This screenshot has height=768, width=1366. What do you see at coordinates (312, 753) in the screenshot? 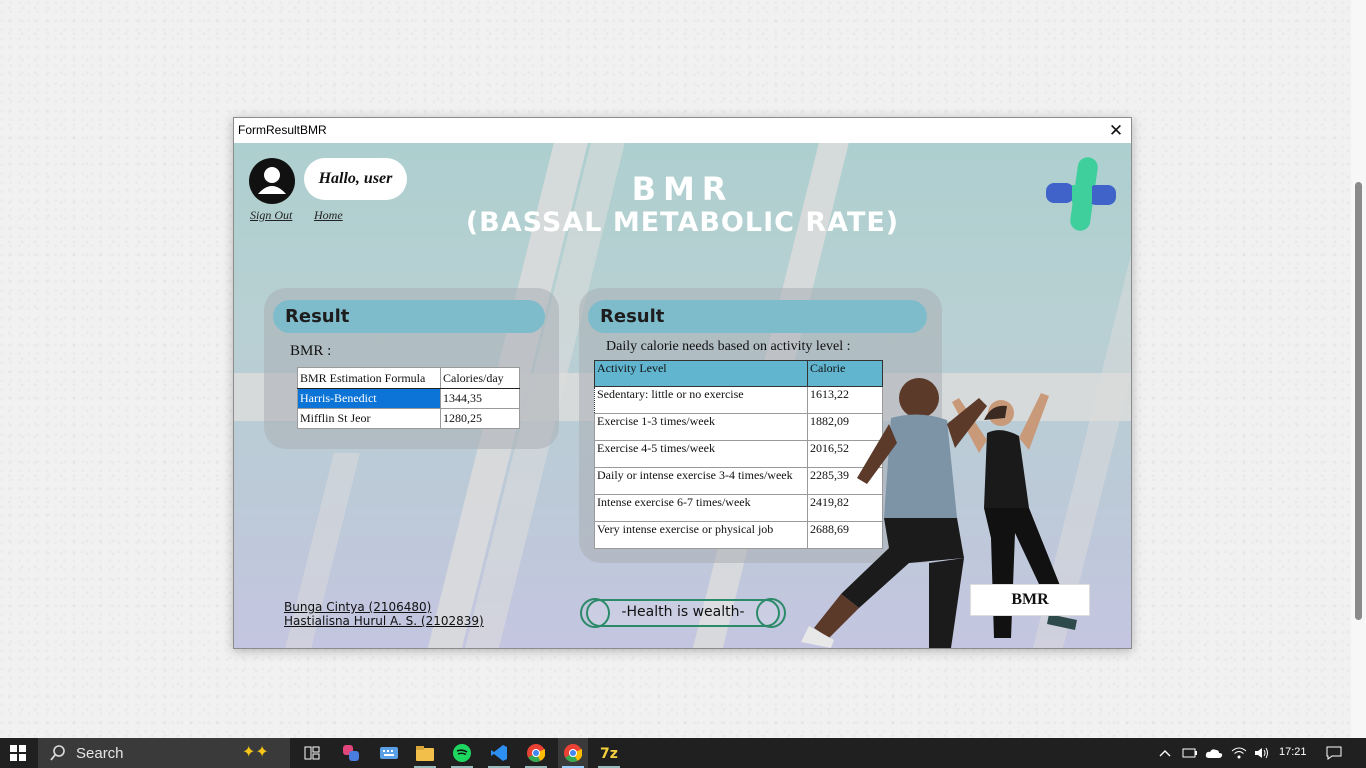
I see `task-view-icon` at bounding box center [312, 753].